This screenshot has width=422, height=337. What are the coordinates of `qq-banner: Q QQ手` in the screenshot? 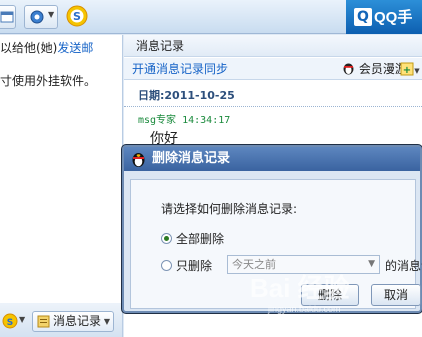 It's located at (384, 17).